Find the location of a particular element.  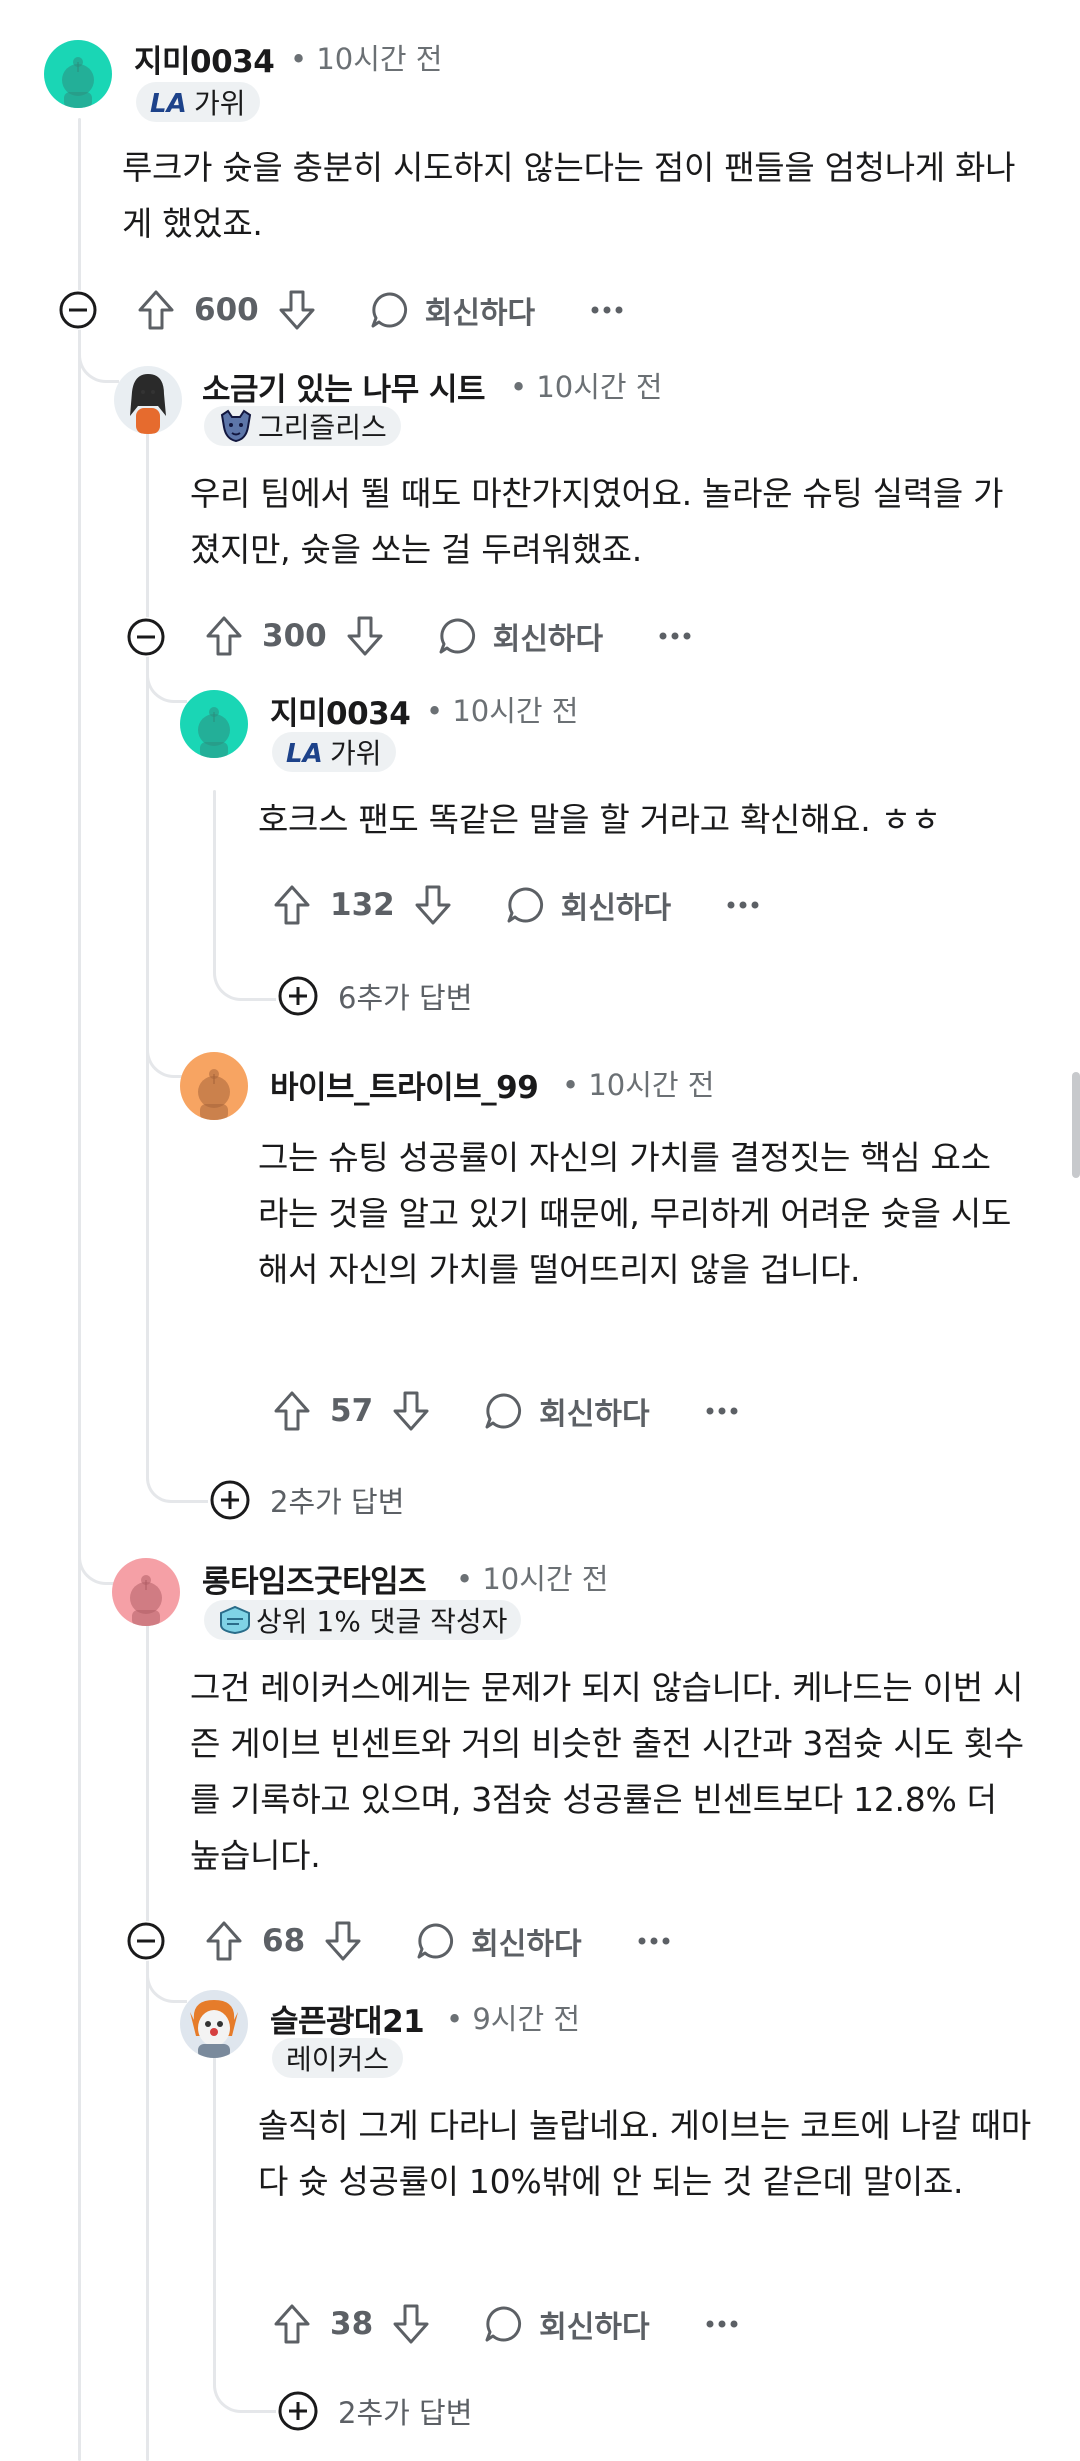

svg-text: LA is located at coordinates (304, 752).